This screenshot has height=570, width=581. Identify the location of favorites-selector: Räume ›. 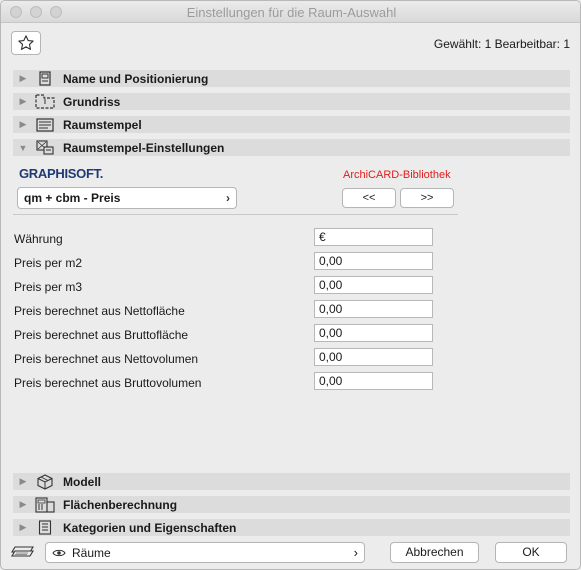
(205, 552).